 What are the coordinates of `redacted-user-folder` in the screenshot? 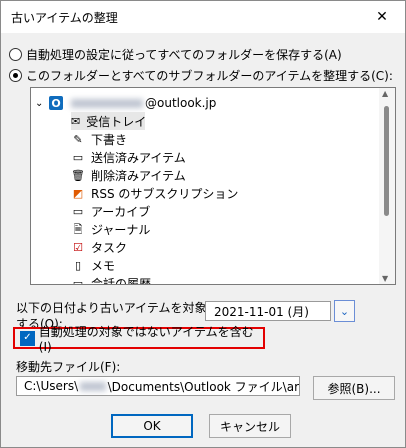 It's located at (93, 386).